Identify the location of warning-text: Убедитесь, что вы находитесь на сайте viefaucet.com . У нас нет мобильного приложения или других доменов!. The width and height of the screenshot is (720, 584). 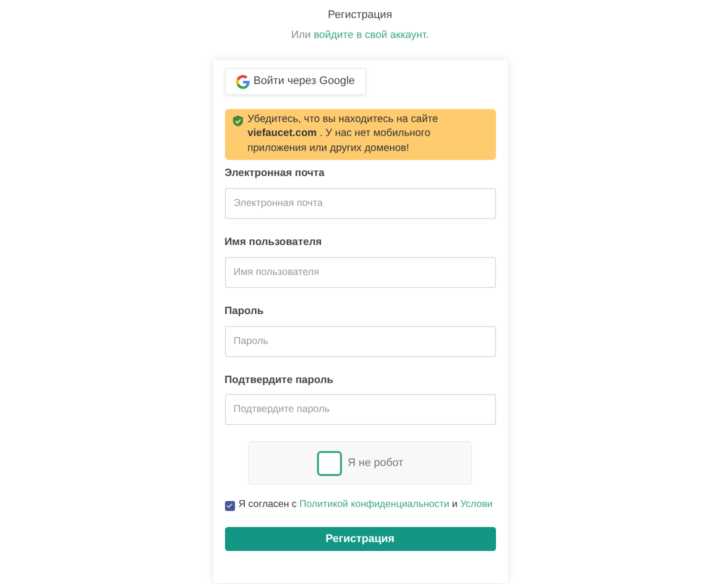
(344, 134).